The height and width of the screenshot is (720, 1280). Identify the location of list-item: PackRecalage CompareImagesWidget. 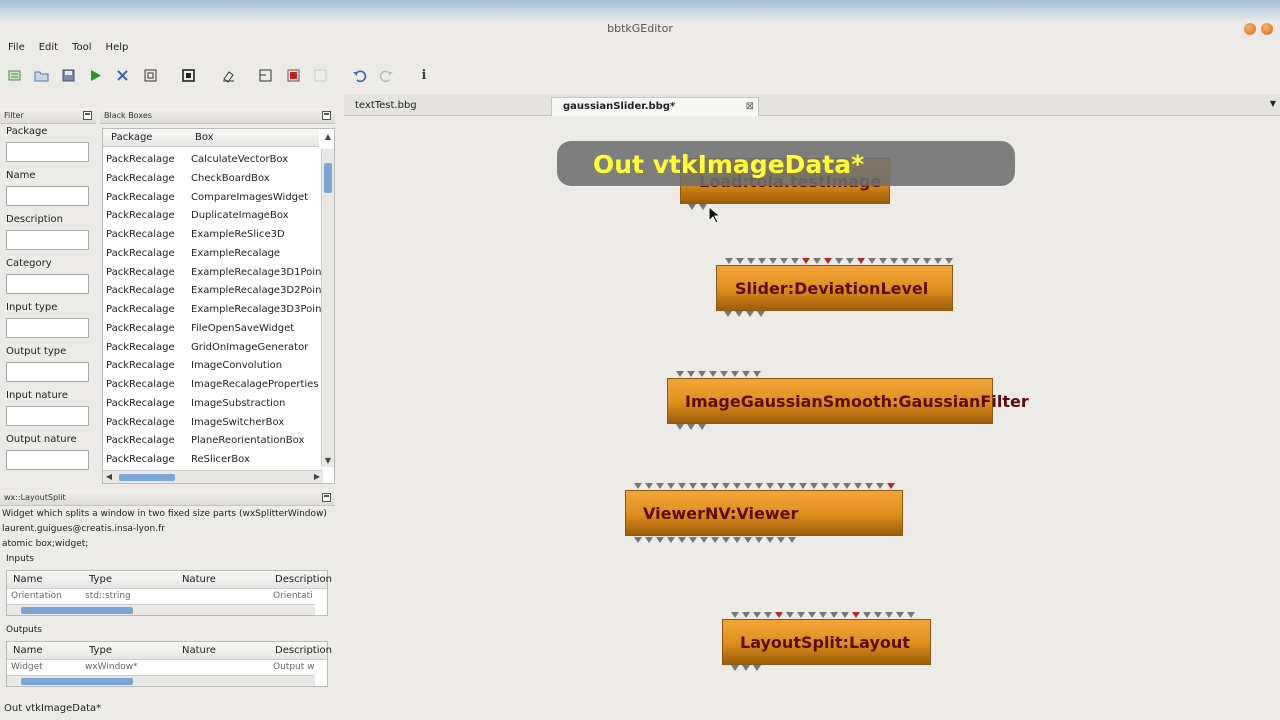
(211, 197).